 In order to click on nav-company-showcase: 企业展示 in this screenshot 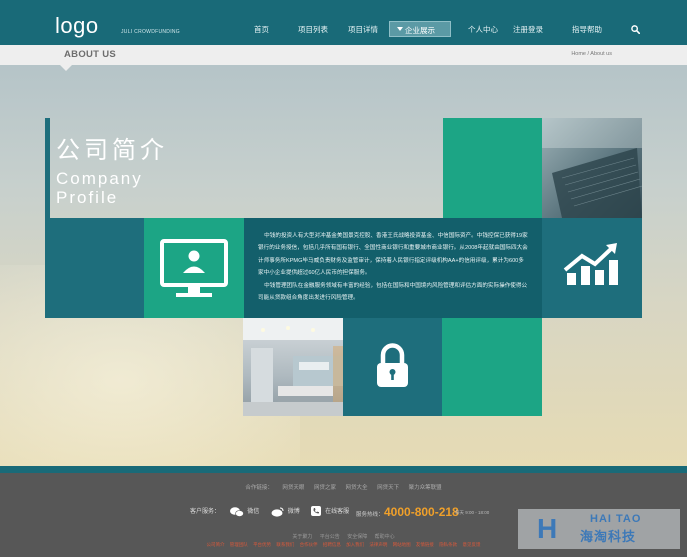, I will do `click(420, 29)`.